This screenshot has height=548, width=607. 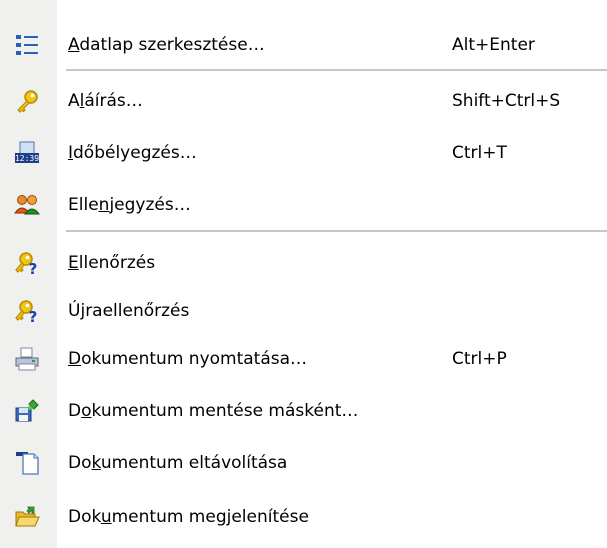 What do you see at coordinates (27, 153) in the screenshot?
I see `timestamp-icon: 12:39` at bounding box center [27, 153].